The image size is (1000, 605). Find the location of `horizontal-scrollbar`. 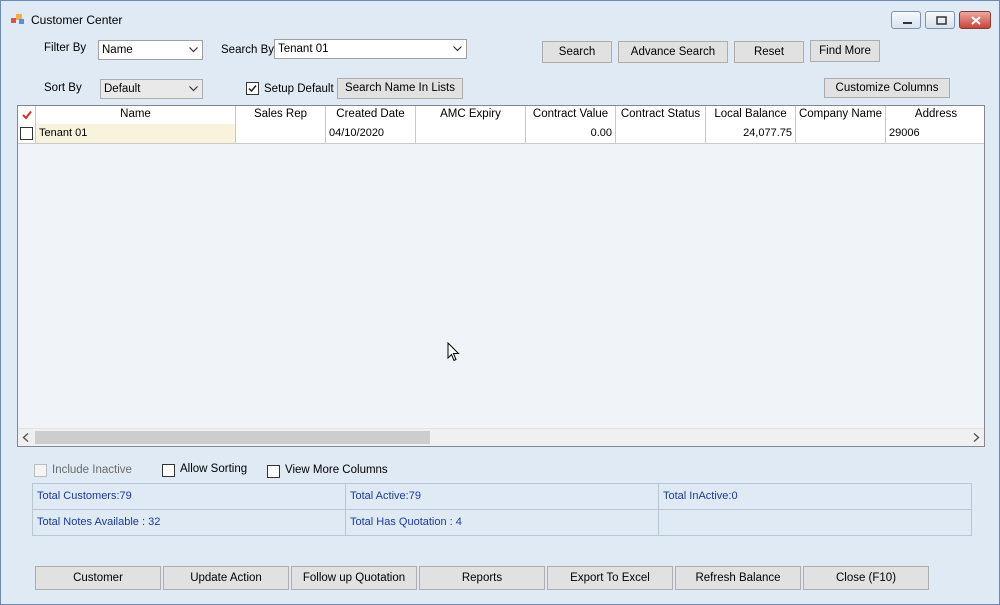

horizontal-scrollbar is located at coordinates (501, 437).